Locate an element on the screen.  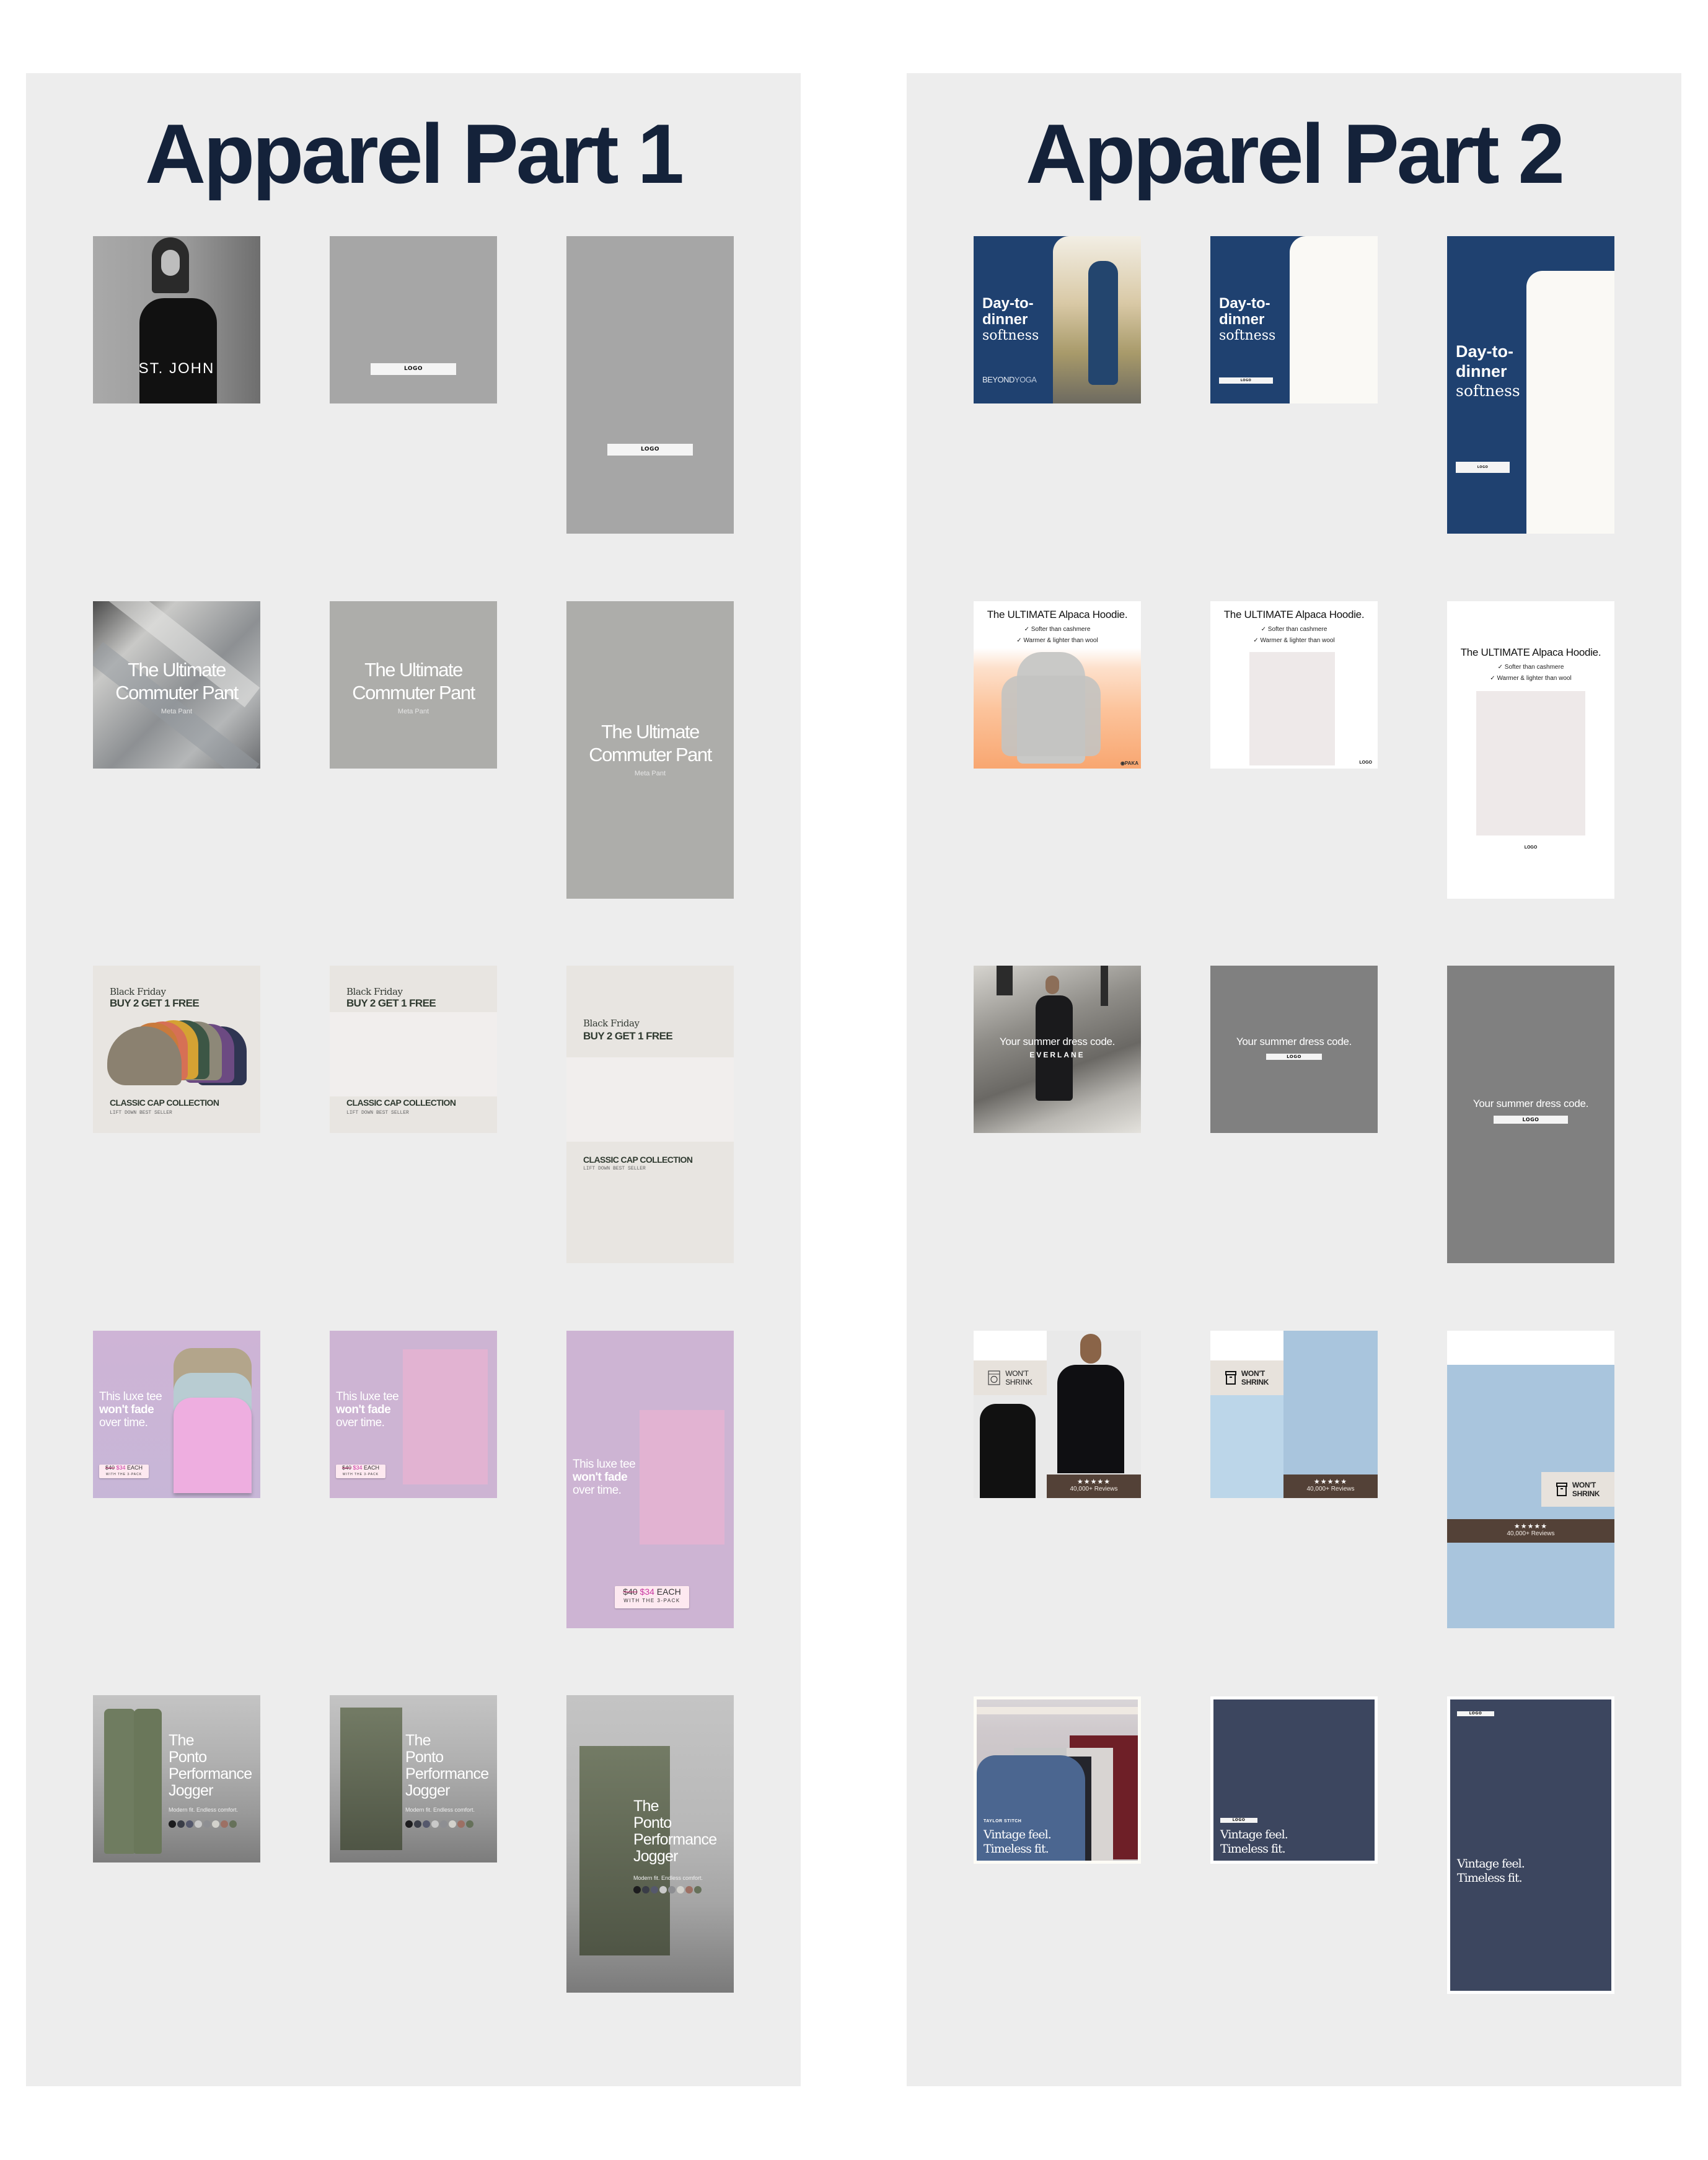
headline: The ULTIMATE Alpaca Hoodie. is located at coordinates (1058, 614).